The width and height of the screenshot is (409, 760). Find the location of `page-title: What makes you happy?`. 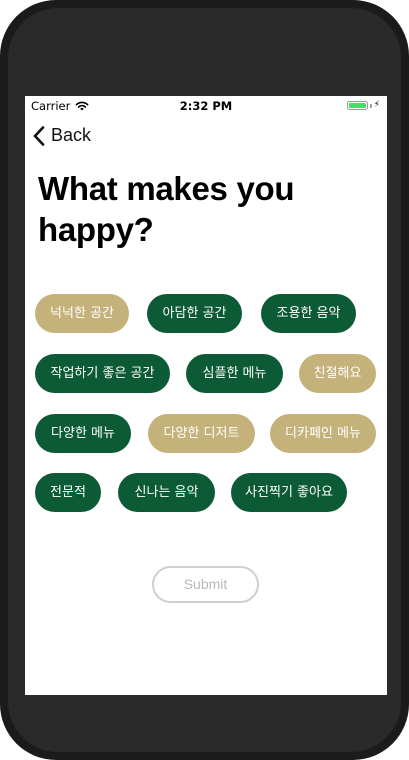

page-title: What makes you happy? is located at coordinates (166, 209).